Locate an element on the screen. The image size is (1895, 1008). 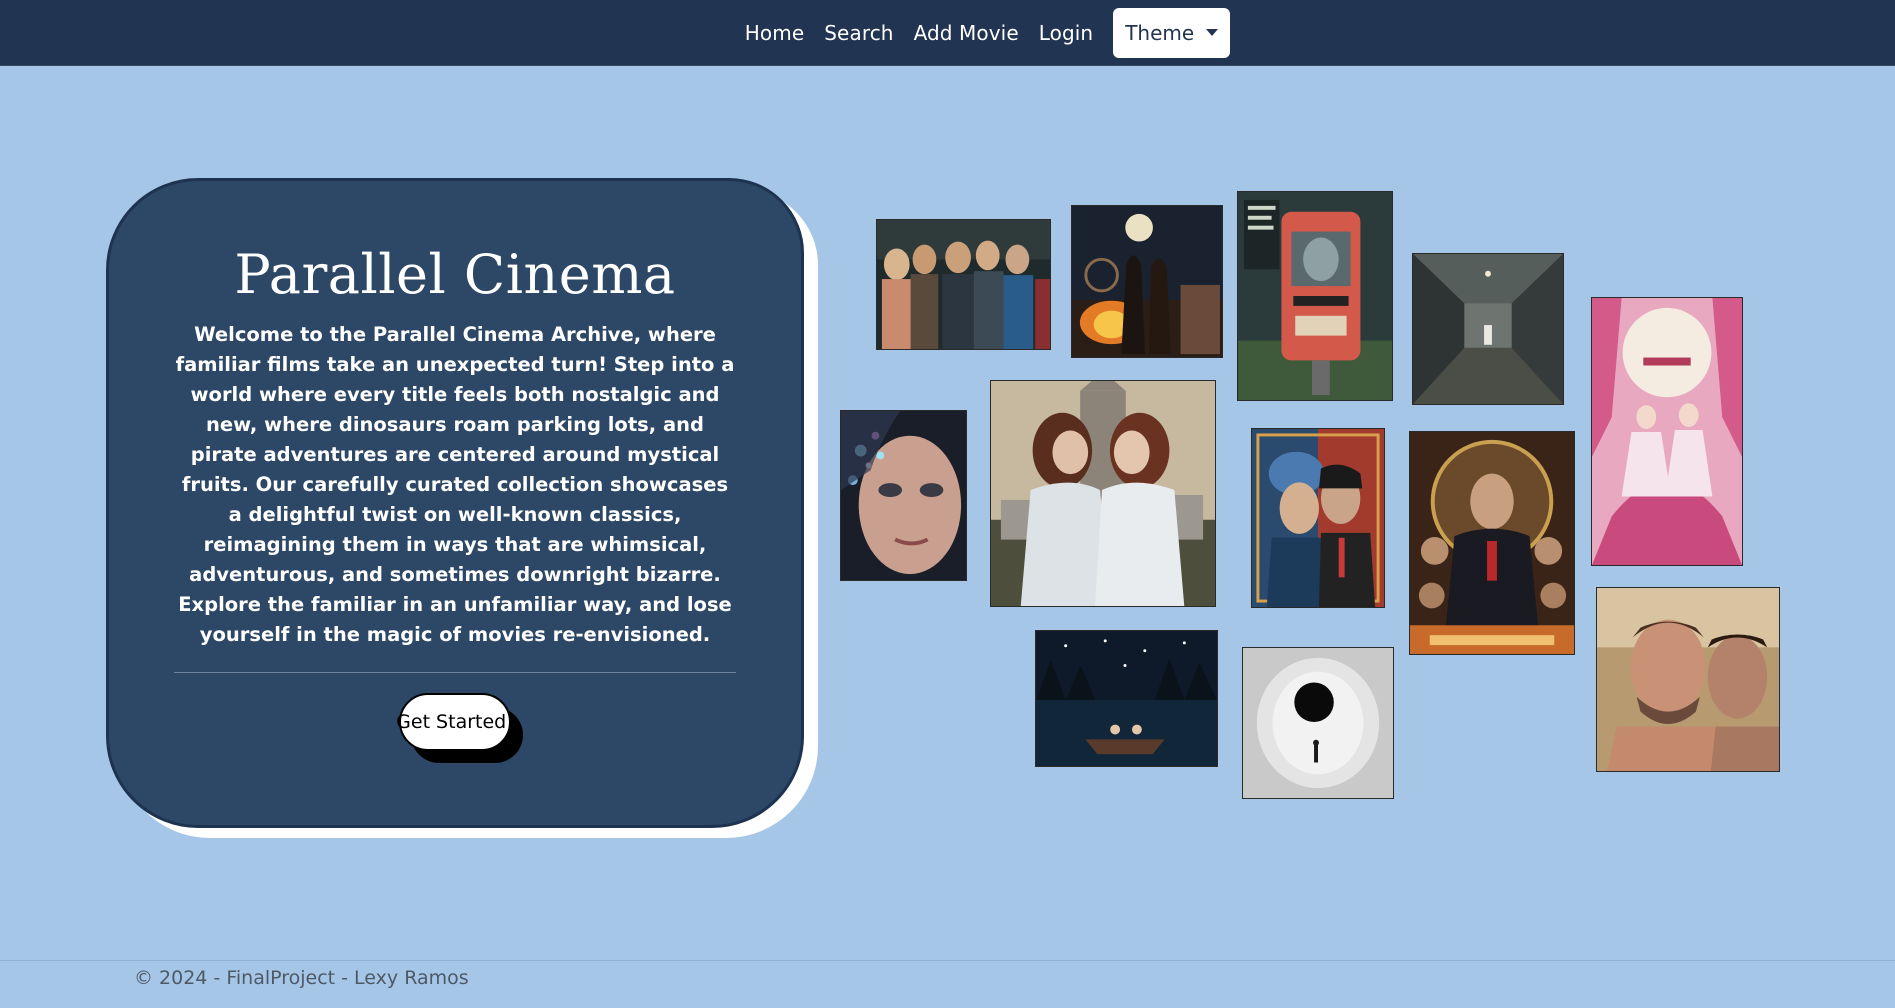
night-lake-boat-poster is located at coordinates (1126, 698).